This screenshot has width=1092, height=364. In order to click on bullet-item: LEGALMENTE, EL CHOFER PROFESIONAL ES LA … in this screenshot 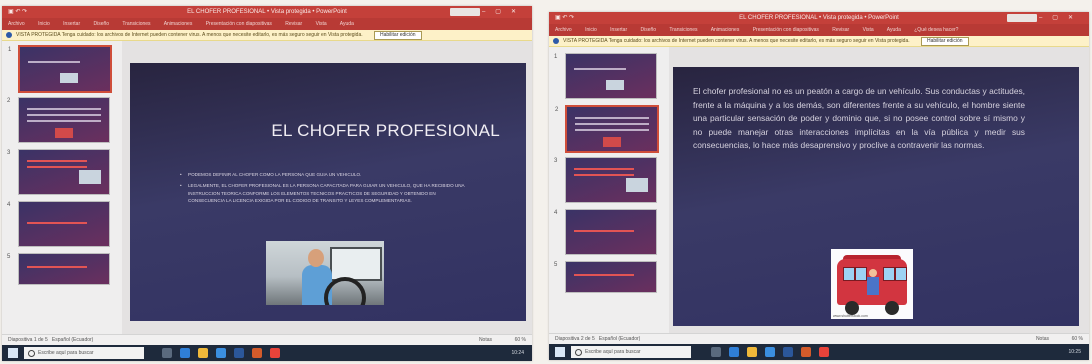, I will do `click(325, 193)`.